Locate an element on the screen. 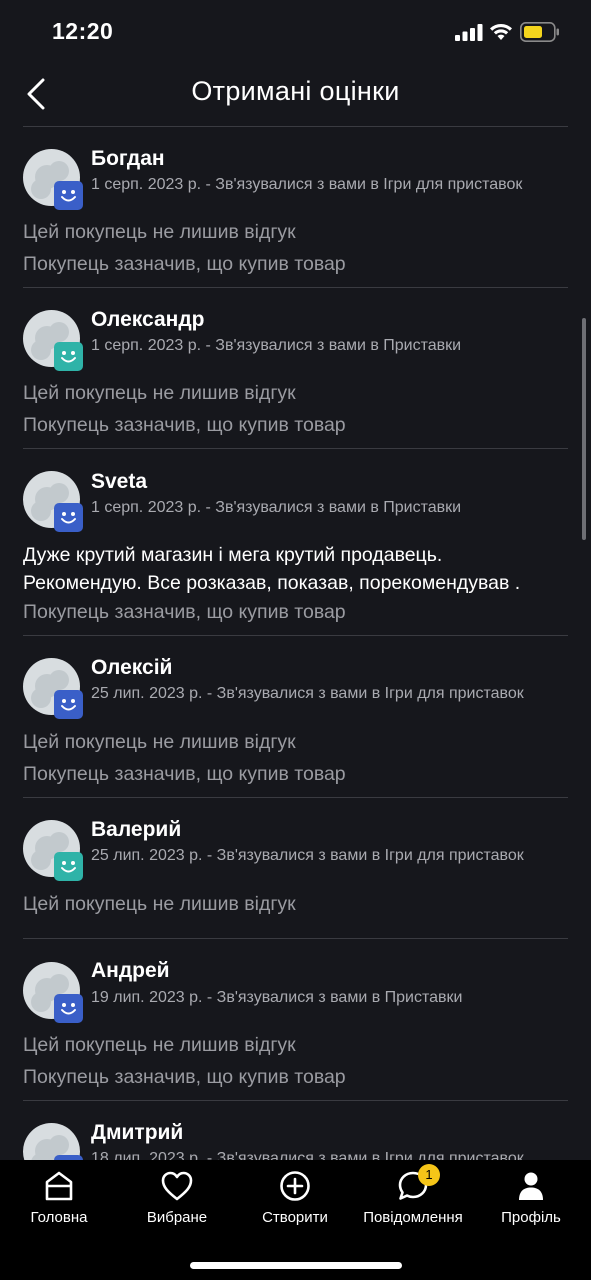 The height and width of the screenshot is (1280, 591). reviewer-name: Дмитрий is located at coordinates (137, 1133).